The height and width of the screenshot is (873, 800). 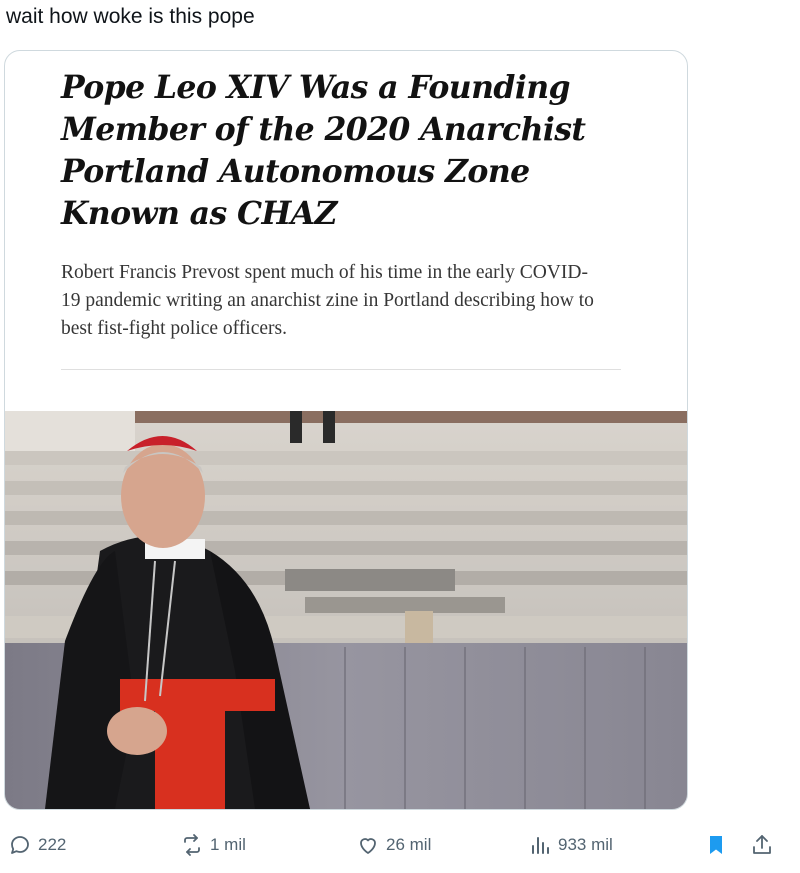 I want to click on views-icon, so click(x=540, y=845).